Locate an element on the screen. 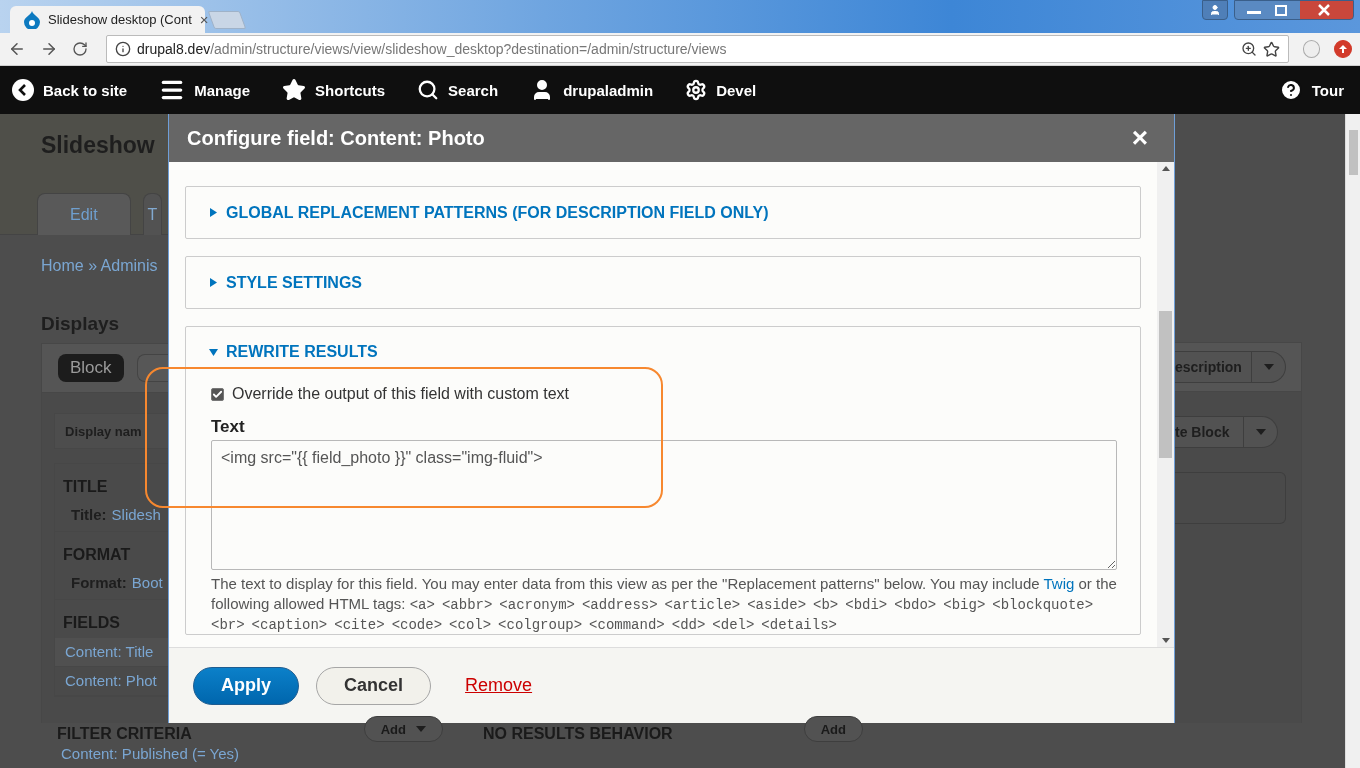  scroll-down-icon is located at coordinates (1165, 640).